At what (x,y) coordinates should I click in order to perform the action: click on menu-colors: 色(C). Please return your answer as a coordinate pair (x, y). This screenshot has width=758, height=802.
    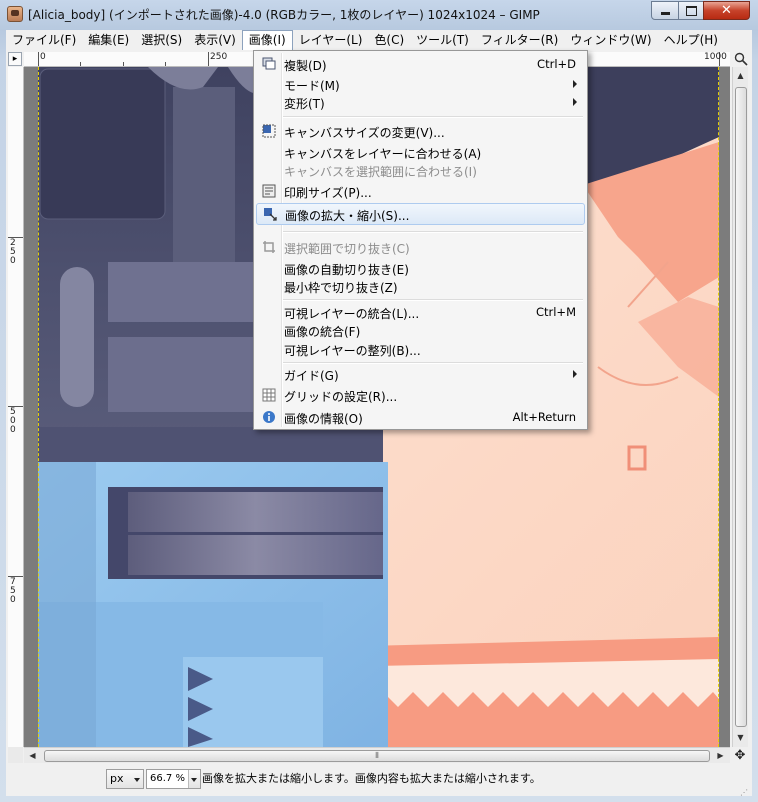
    Looking at the image, I should click on (389, 40).